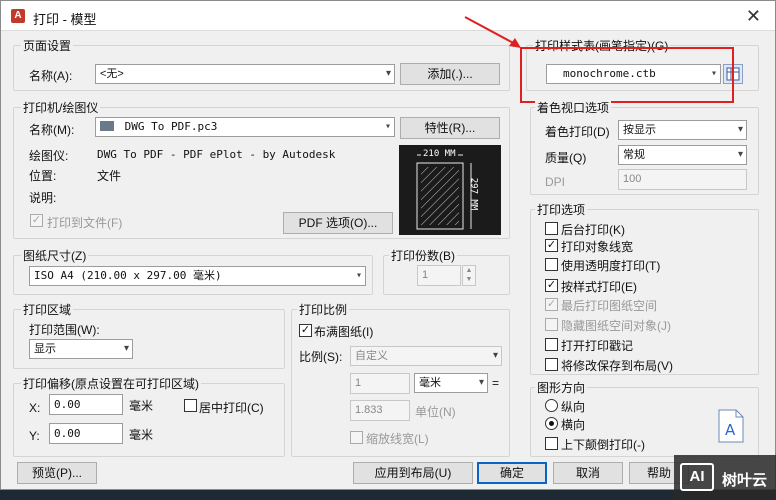 The height and width of the screenshot is (500, 776). What do you see at coordinates (682, 179) in the screenshot?
I see `dpi-input: 100` at bounding box center [682, 179].